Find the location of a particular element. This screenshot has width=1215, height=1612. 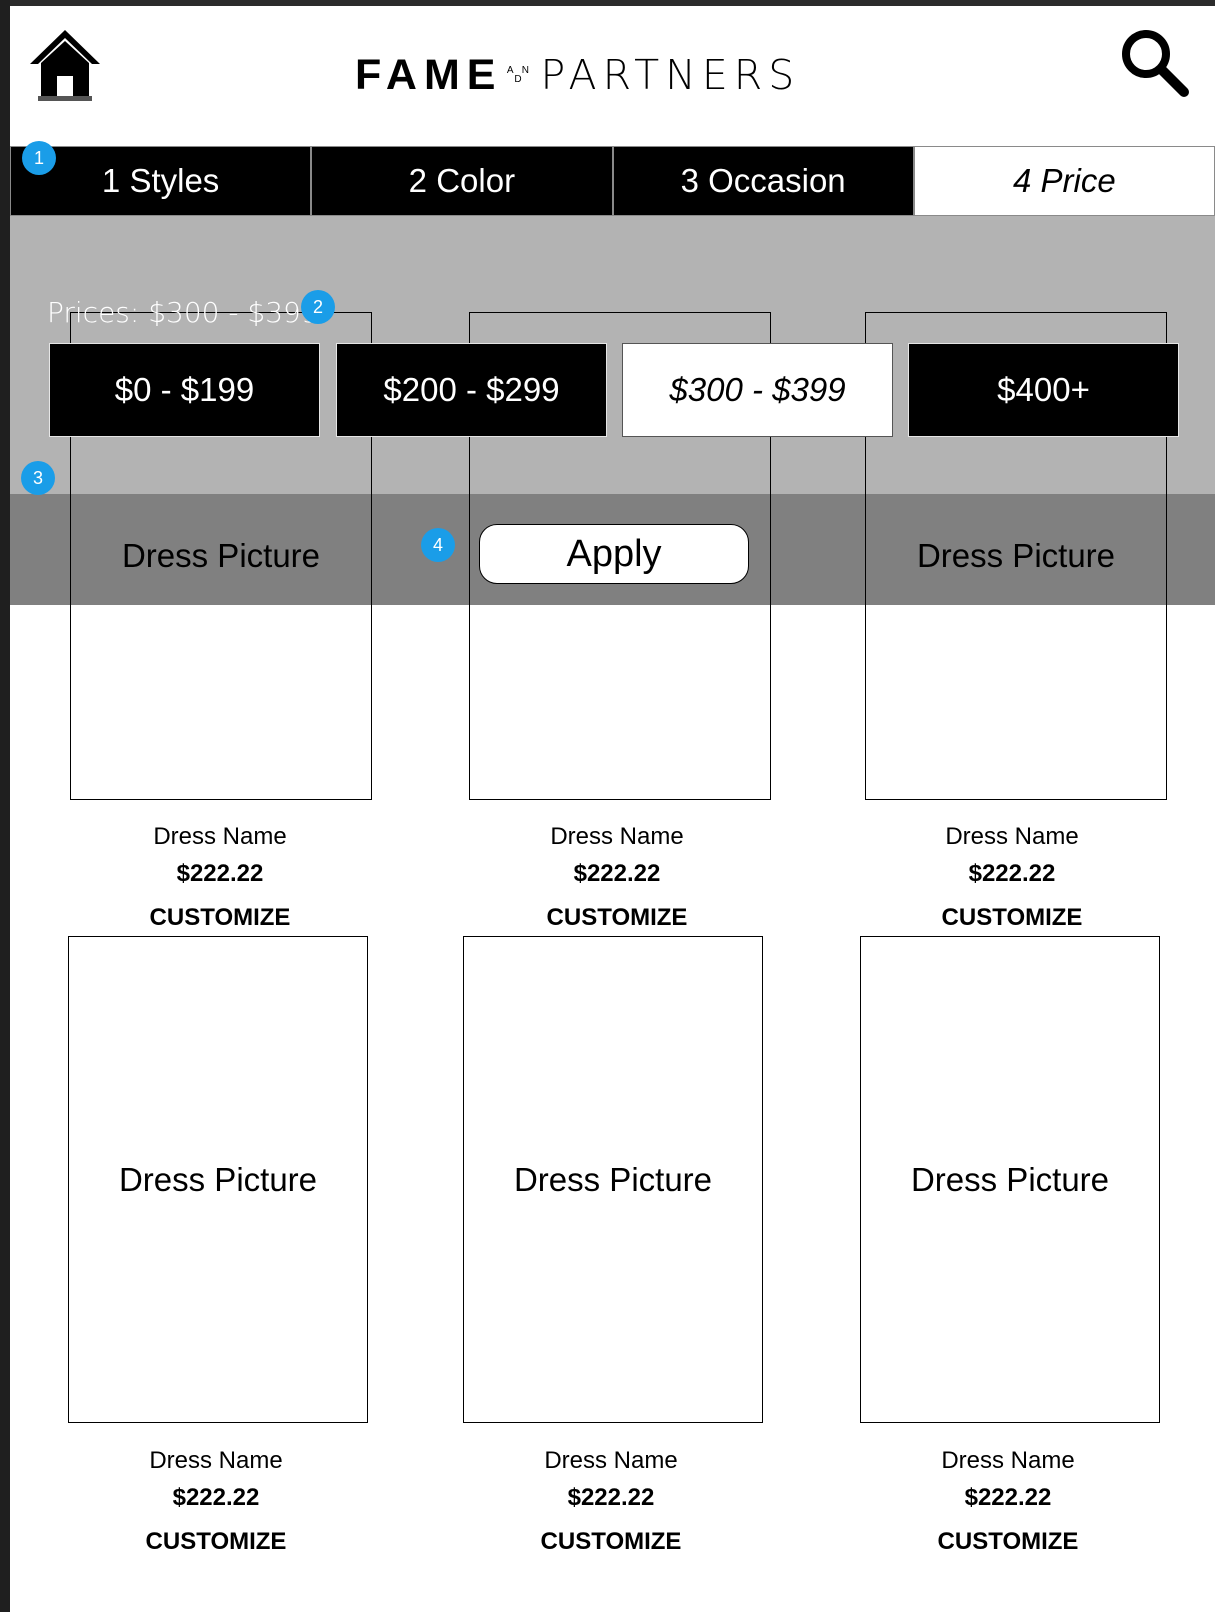

annotation-marker-2: 2 is located at coordinates (318, 307).